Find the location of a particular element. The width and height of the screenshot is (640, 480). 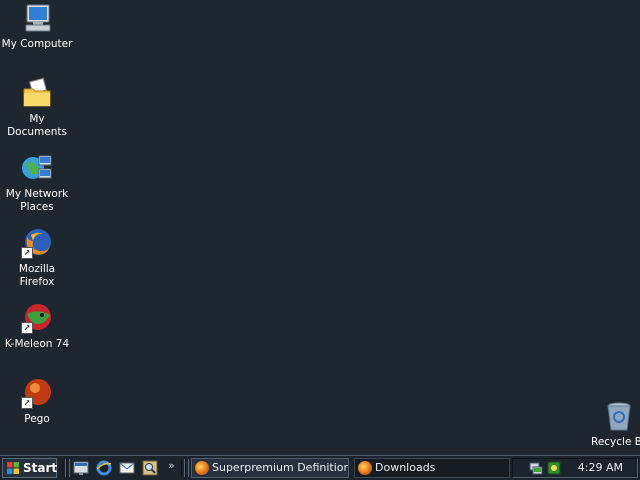

start-button: Start is located at coordinates (29, 468).